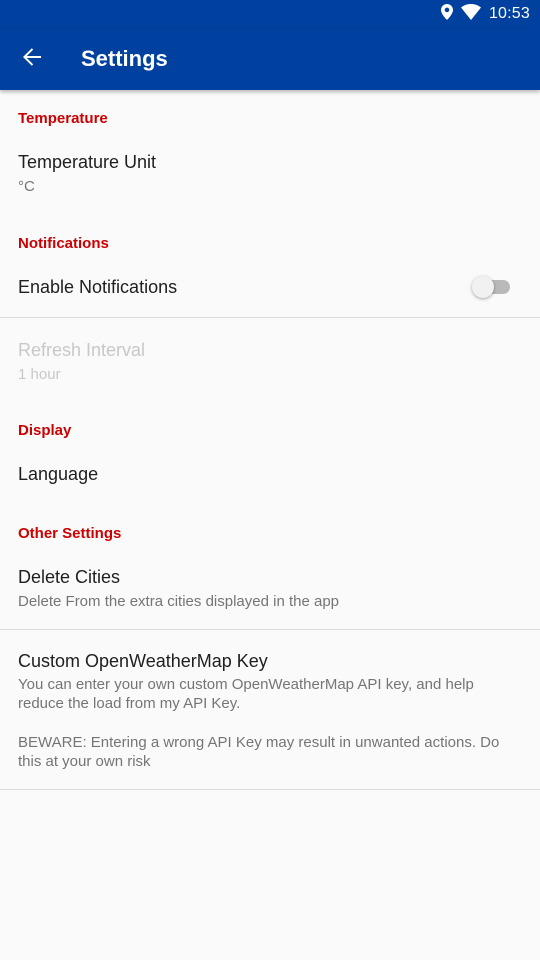  What do you see at coordinates (509, 13) in the screenshot?
I see `status-time: 10:53` at bounding box center [509, 13].